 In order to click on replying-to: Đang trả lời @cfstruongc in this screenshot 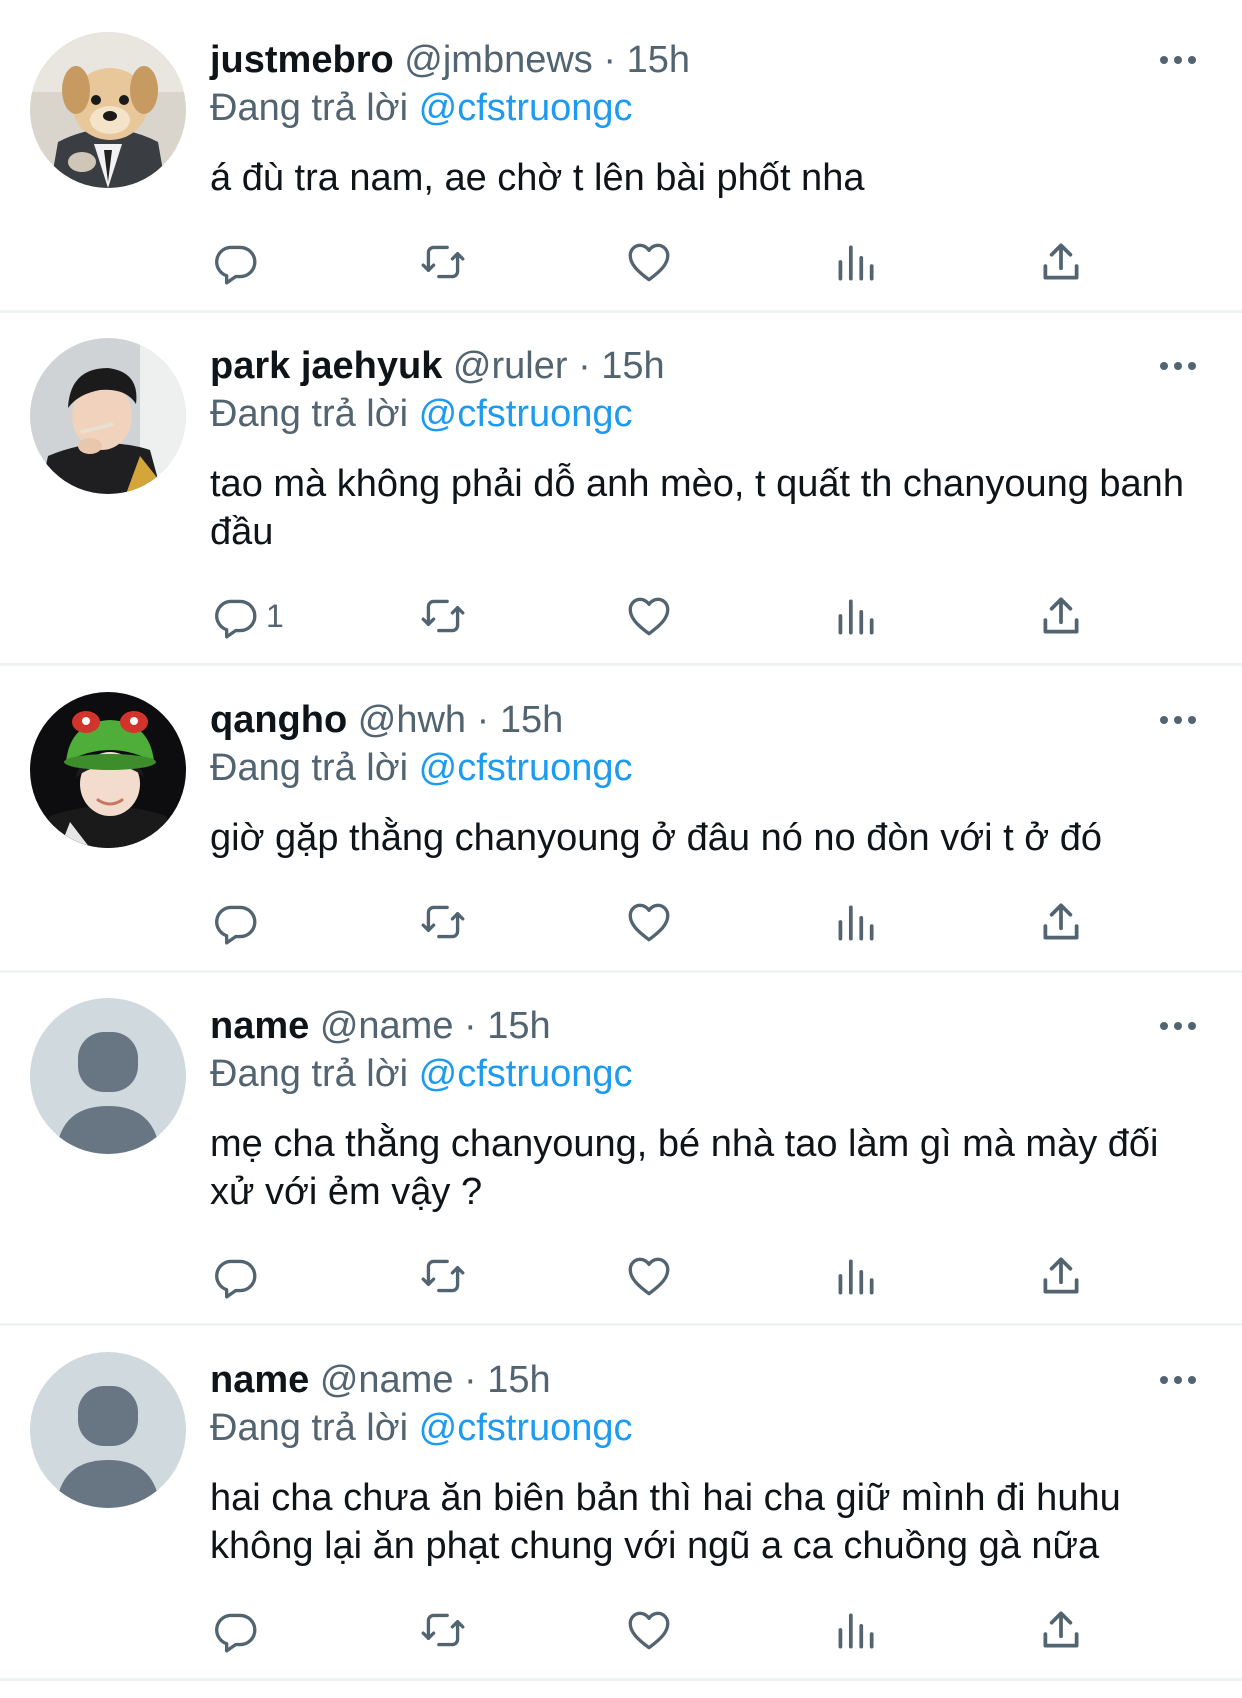, I will do `click(421, 1428)`.